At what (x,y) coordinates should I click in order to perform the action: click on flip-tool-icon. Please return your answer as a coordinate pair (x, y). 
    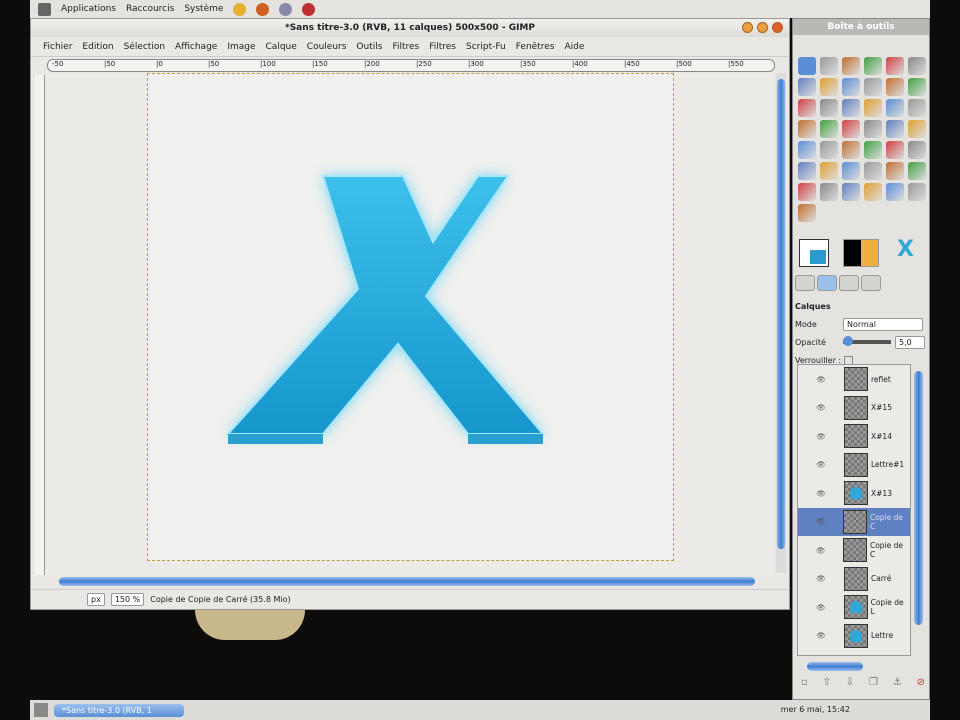
    Looking at the image, I should click on (807, 129).